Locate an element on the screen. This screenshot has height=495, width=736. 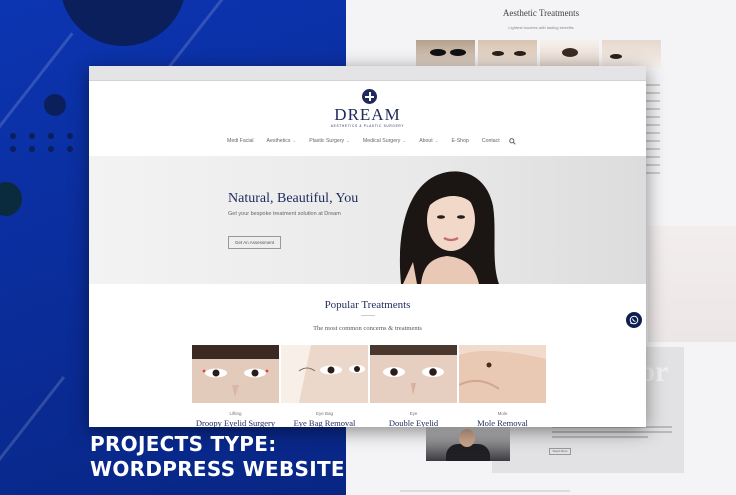
treatment-name: Eye Bag Removal is located at coordinates (324, 422).